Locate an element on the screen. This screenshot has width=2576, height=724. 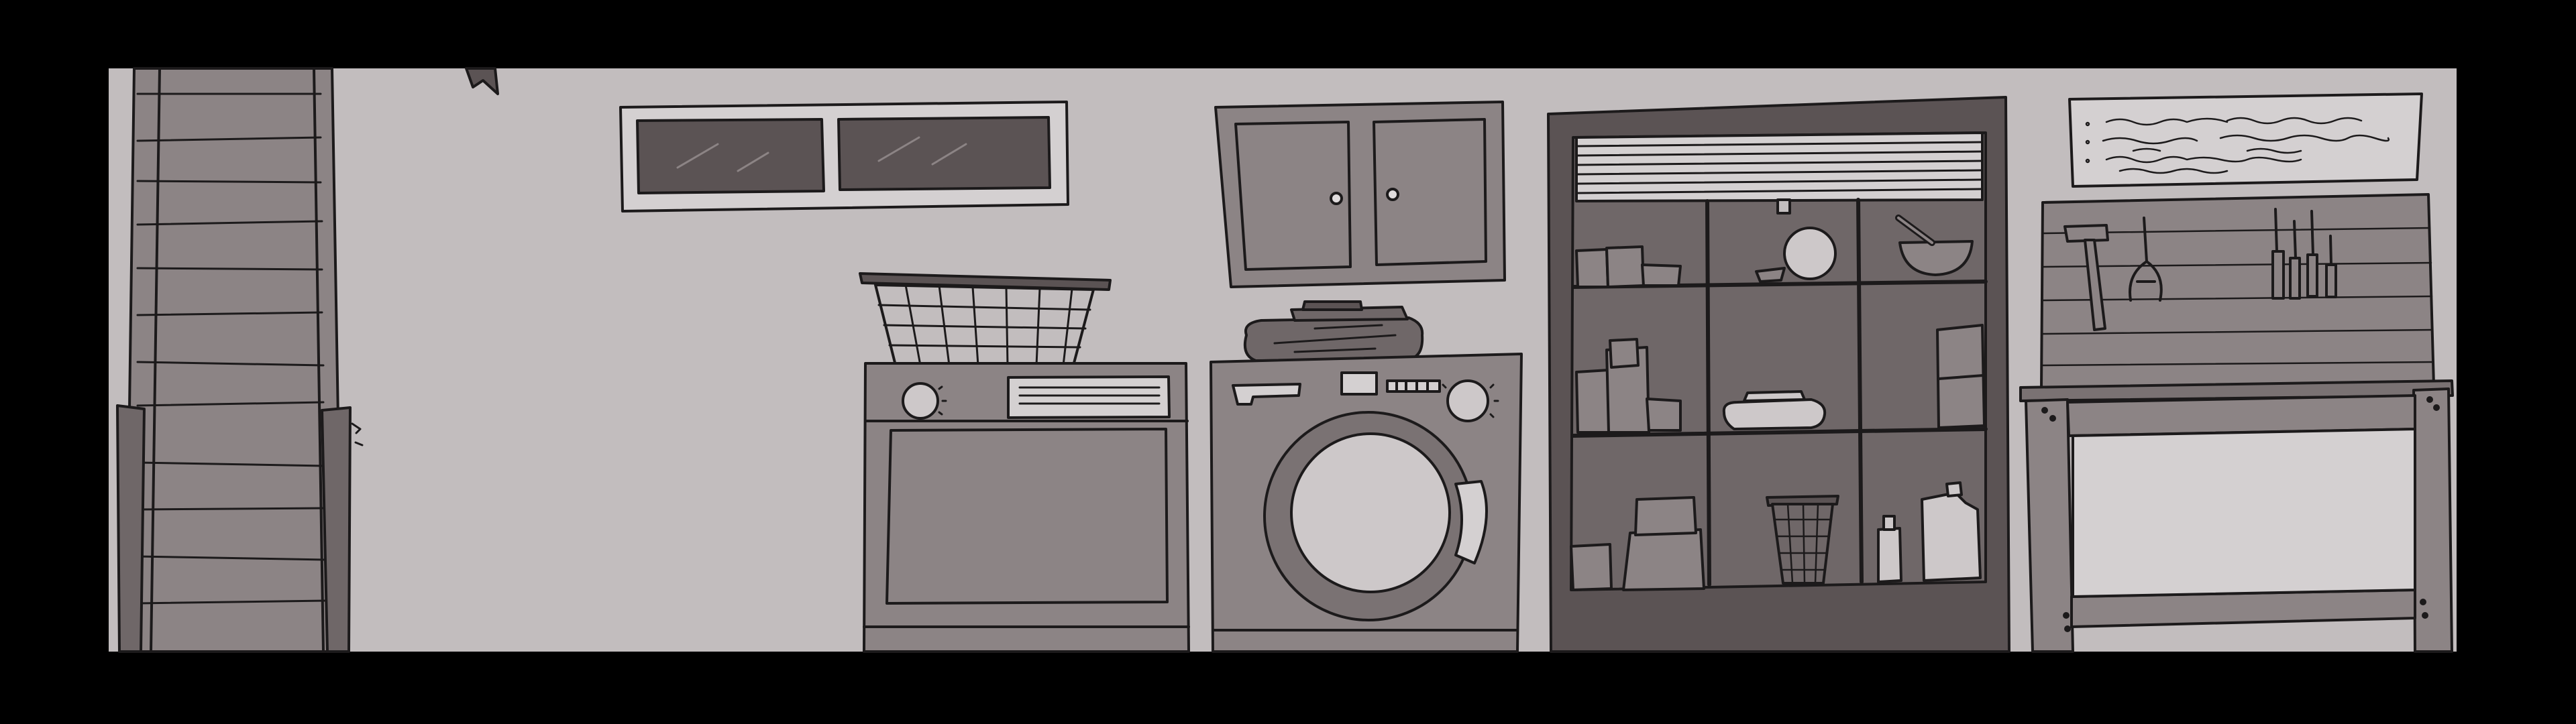
laundry-basket is located at coordinates (985, 319).